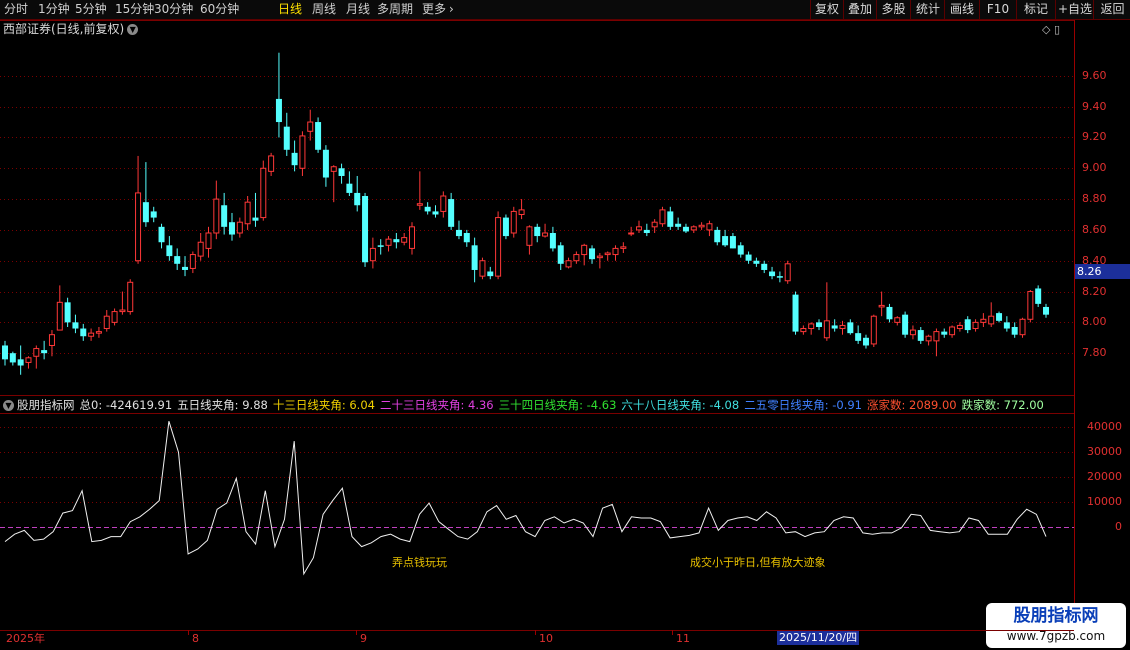 The image size is (1130, 650). What do you see at coordinates (1094, 75) in the screenshot?
I see `price-tick-label: 9.60` at bounding box center [1094, 75].